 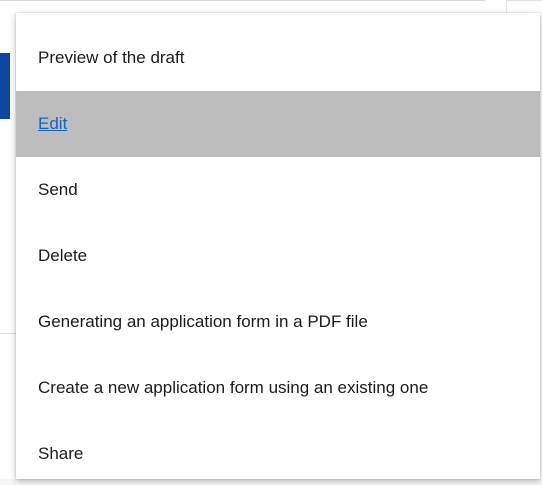 What do you see at coordinates (5, 86) in the screenshot?
I see `background-accent-bar` at bounding box center [5, 86].